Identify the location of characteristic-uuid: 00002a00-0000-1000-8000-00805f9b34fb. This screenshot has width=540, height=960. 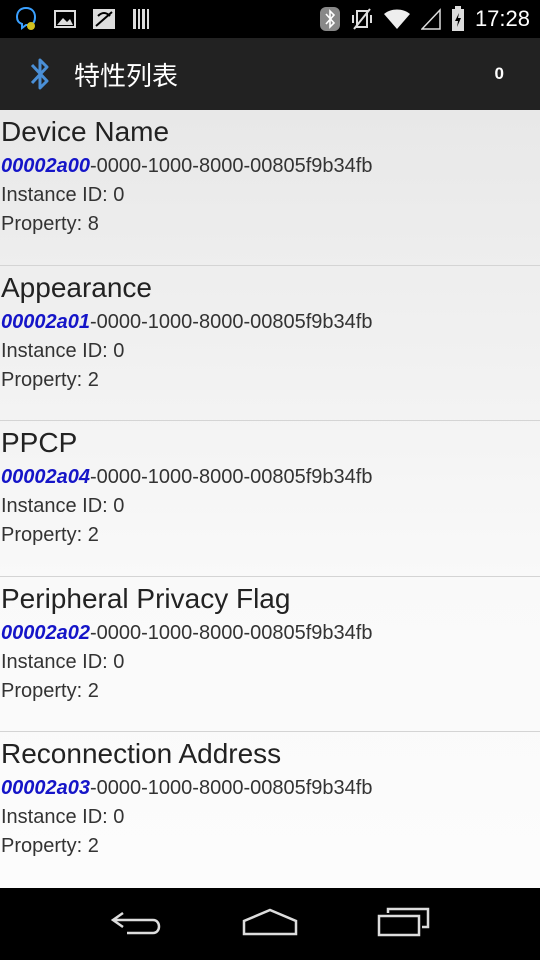
(270, 166).